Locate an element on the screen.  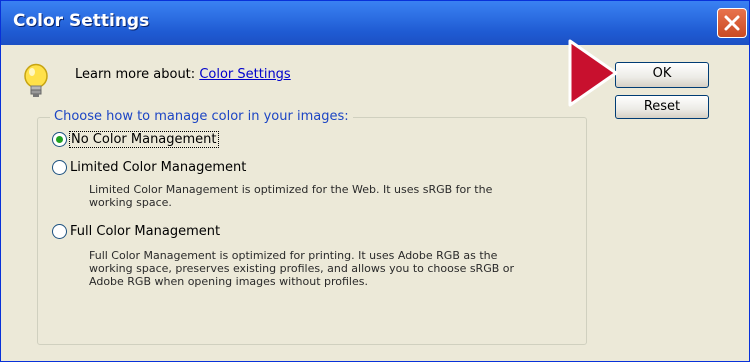
limited-color-management-option: Limited Color Management is located at coordinates (149, 167).